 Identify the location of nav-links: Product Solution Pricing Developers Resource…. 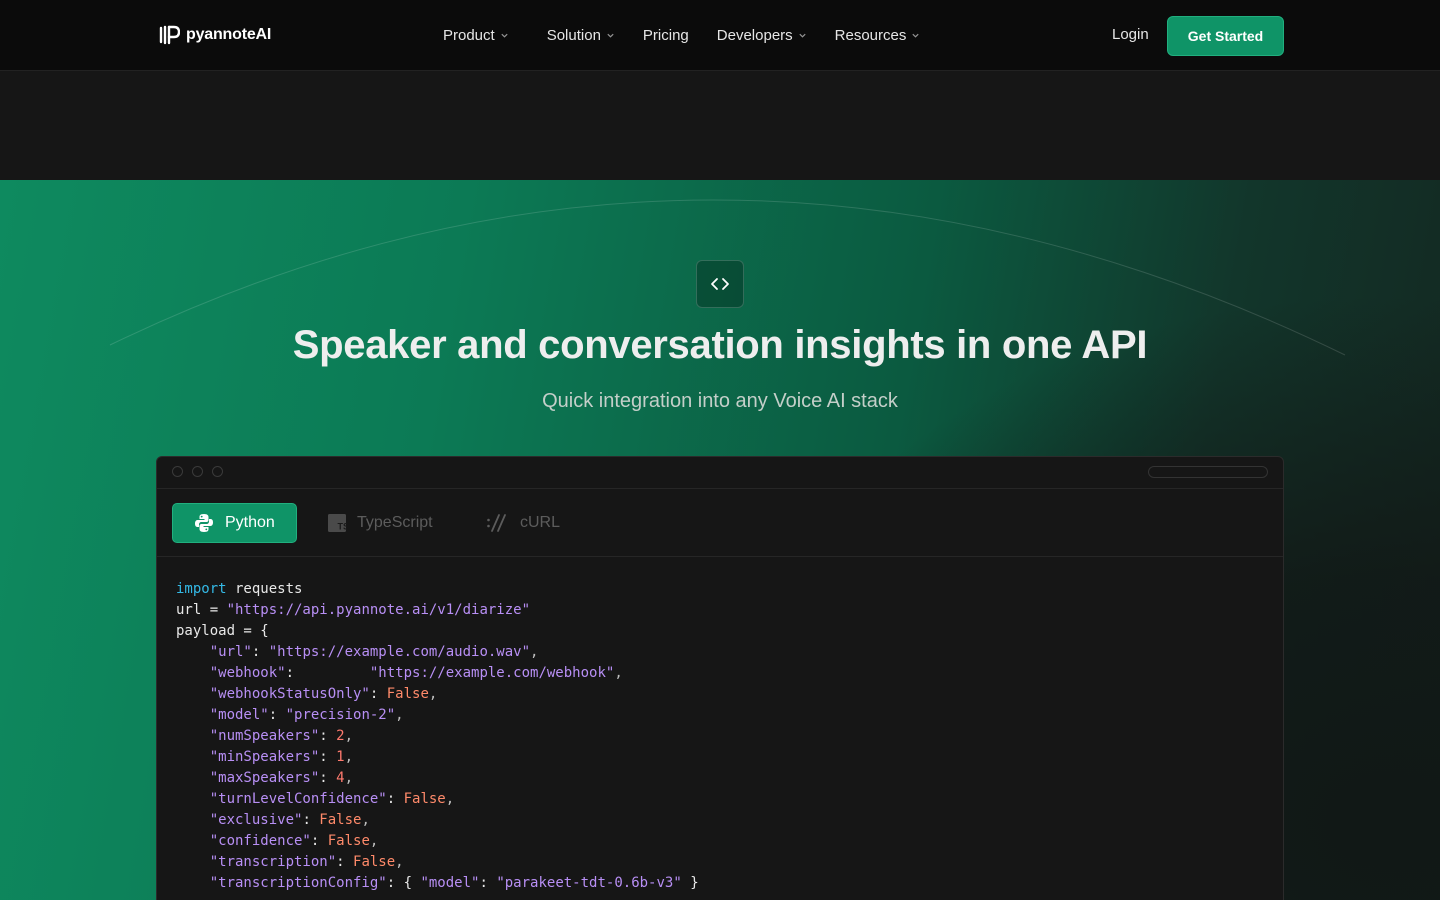
(681, 35).